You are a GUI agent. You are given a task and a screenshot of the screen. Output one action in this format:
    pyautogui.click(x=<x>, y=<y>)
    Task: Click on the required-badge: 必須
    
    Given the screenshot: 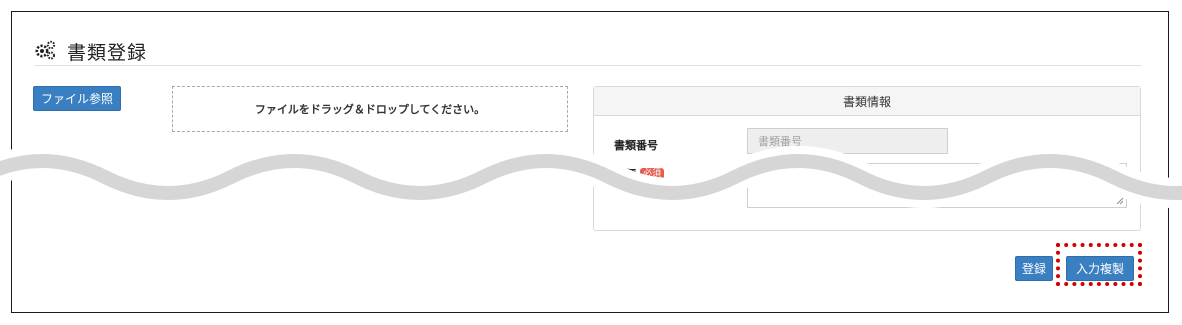 What is the action you would take?
    pyautogui.click(x=652, y=174)
    